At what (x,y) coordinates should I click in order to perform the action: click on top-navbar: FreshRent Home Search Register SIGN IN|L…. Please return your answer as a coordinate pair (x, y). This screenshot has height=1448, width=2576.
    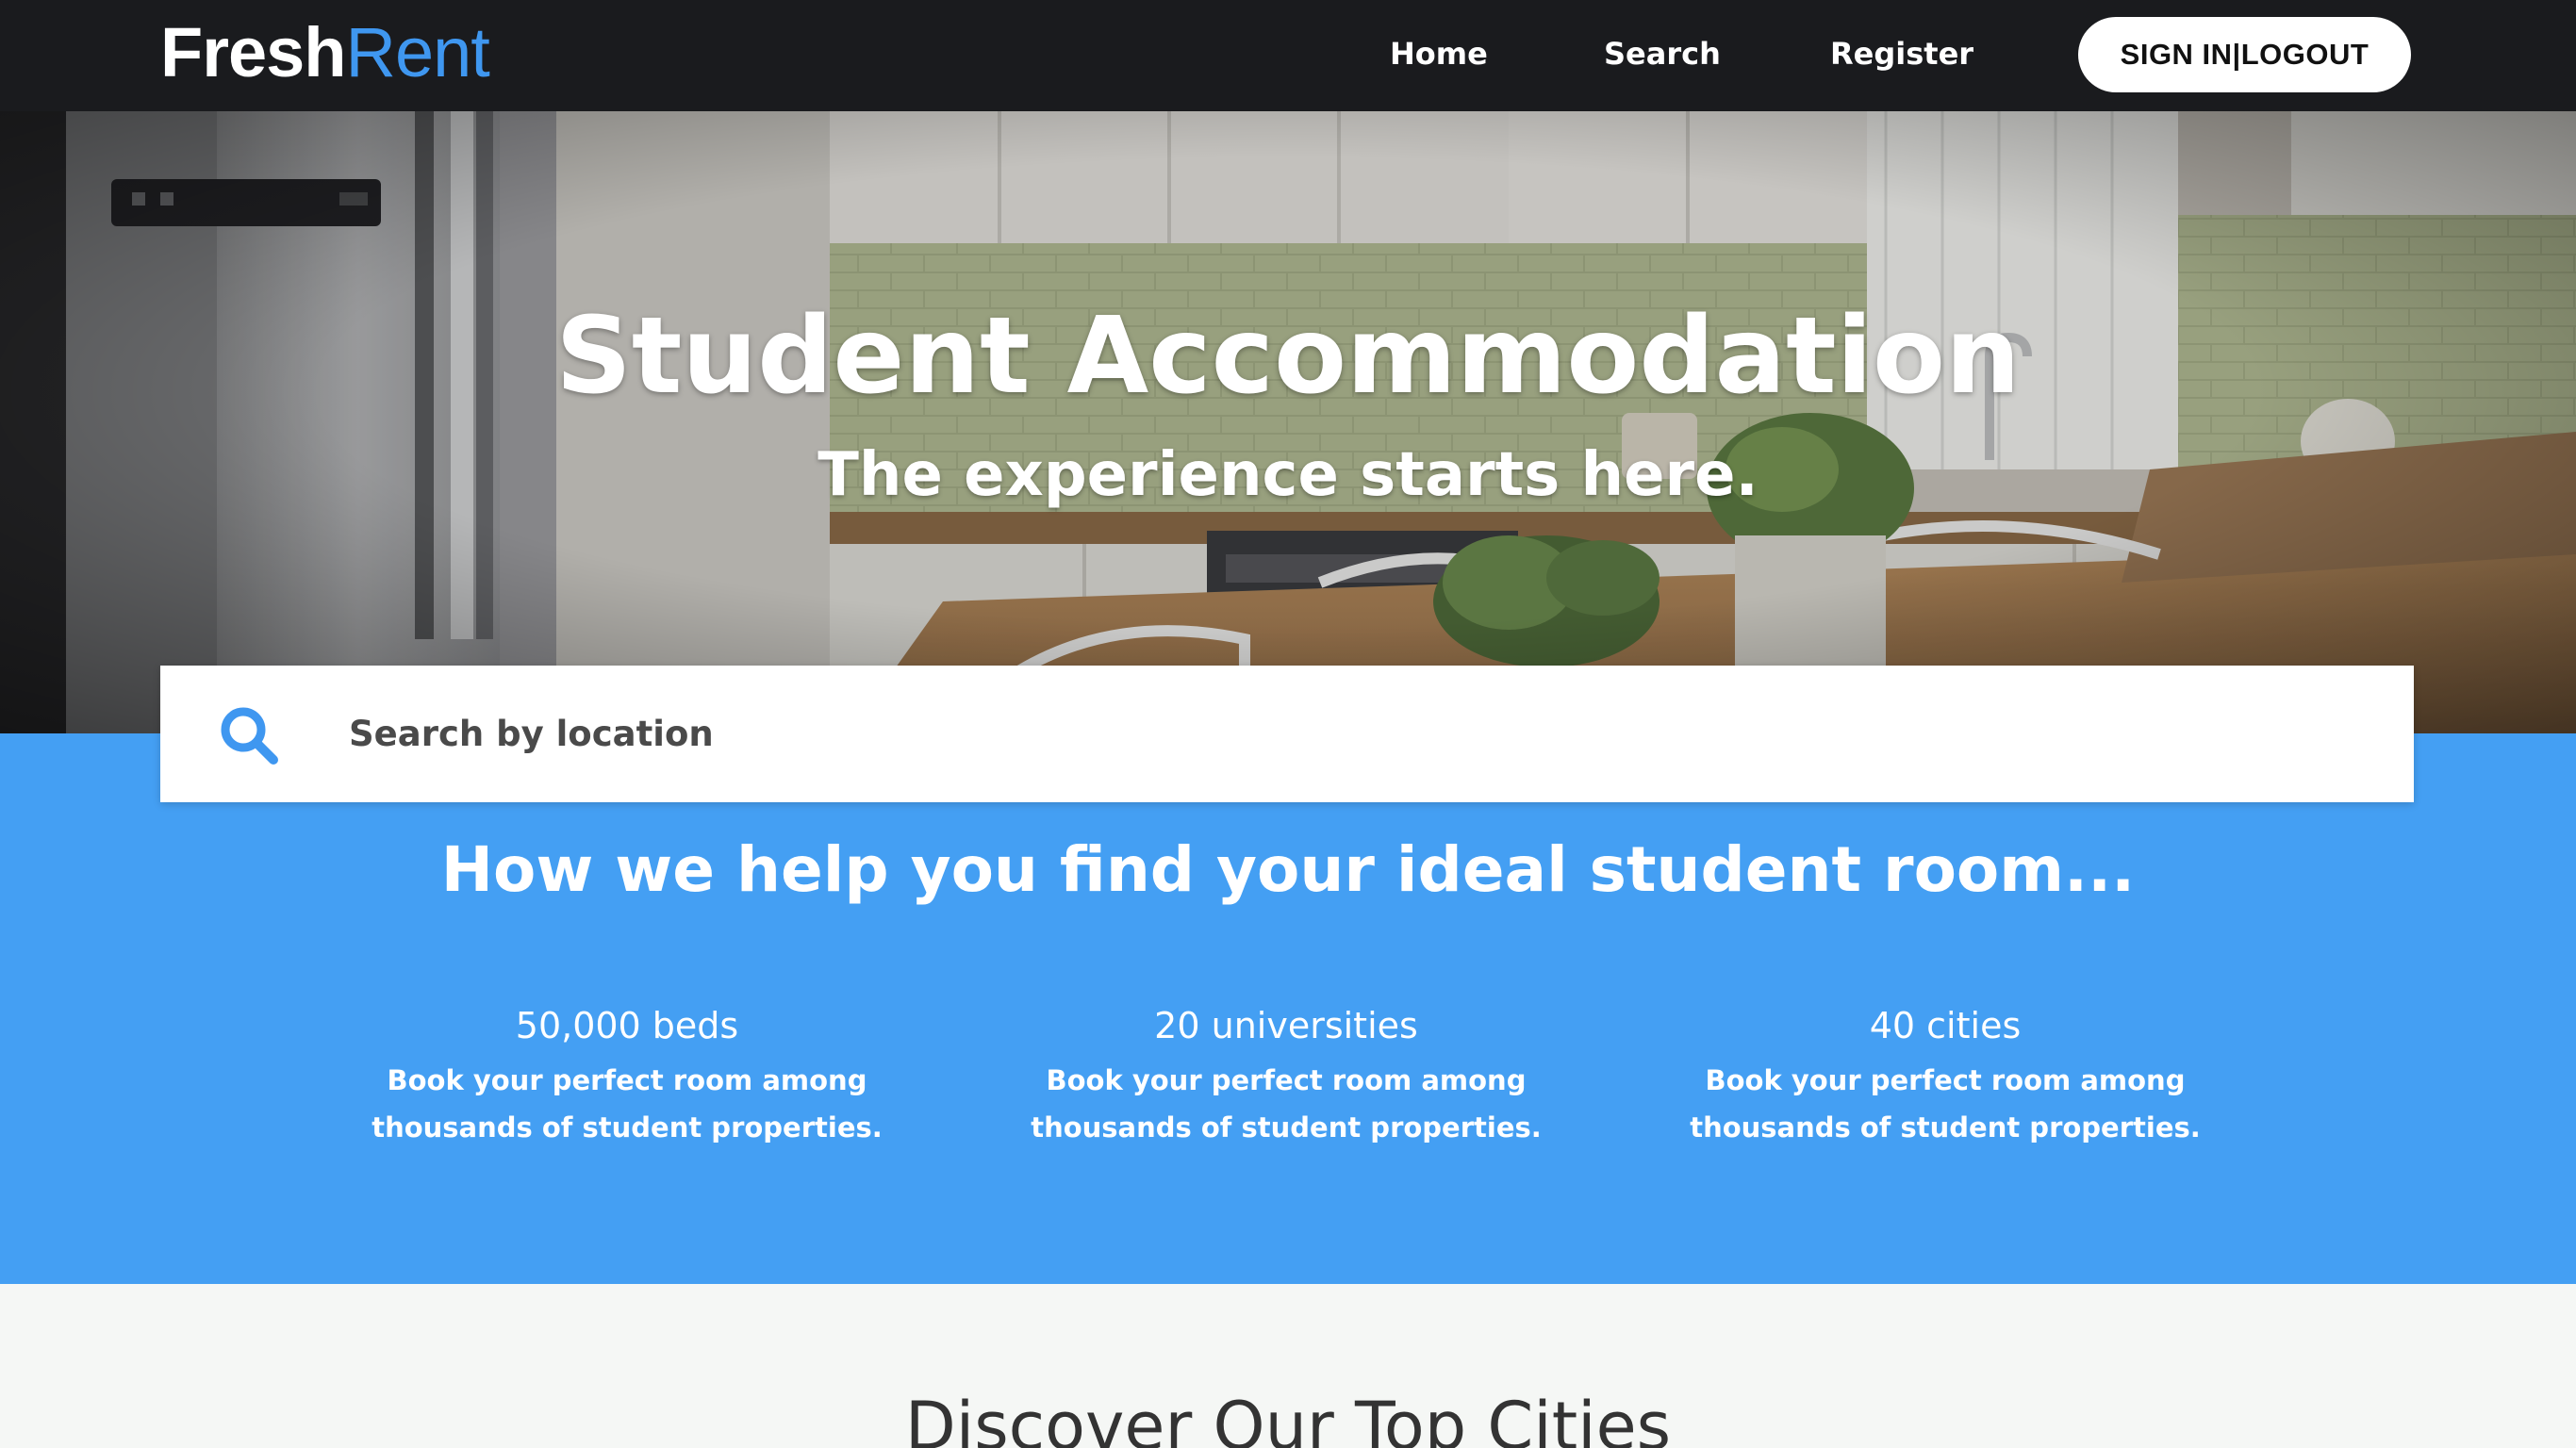
    Looking at the image, I should click on (1288, 55).